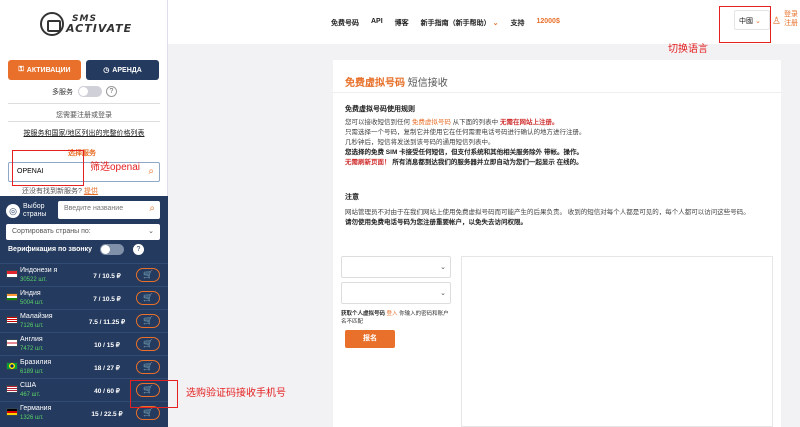 This screenshot has height=427, width=800. I want to click on choose-country-label: Выбор страны, so click(35, 210).